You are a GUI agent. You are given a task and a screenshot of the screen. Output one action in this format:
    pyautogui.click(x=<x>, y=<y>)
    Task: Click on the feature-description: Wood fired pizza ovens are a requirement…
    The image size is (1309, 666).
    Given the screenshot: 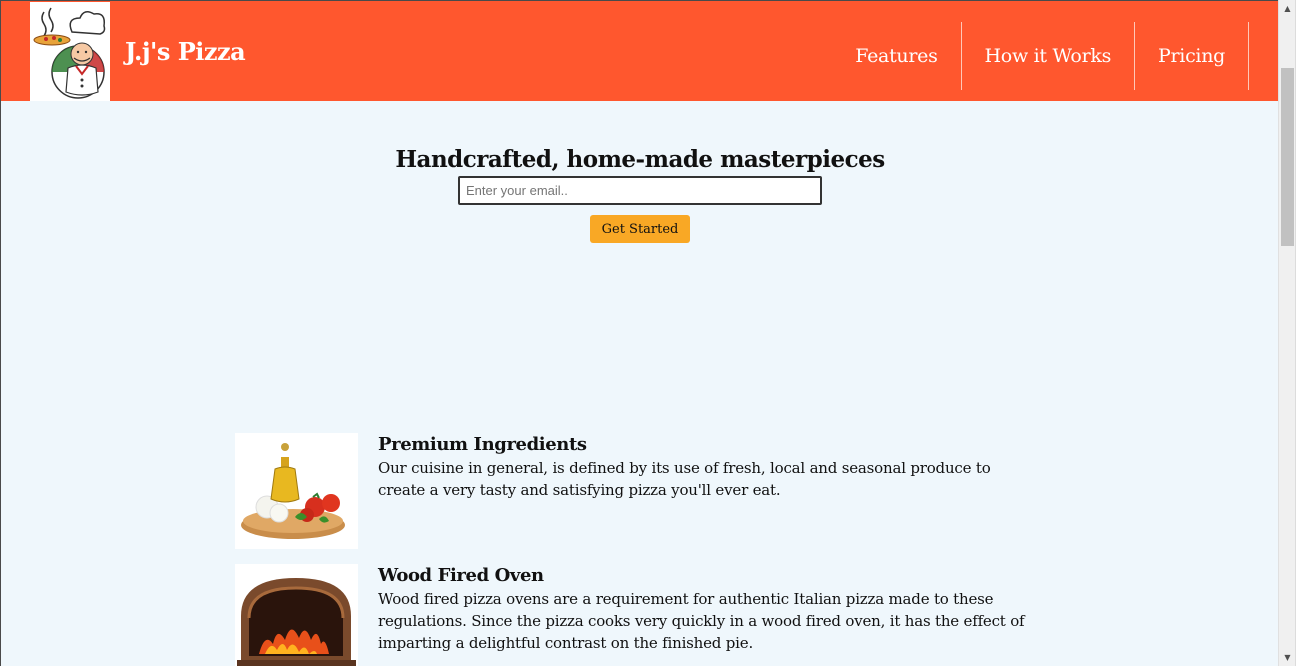 What is the action you would take?
    pyautogui.click(x=701, y=621)
    